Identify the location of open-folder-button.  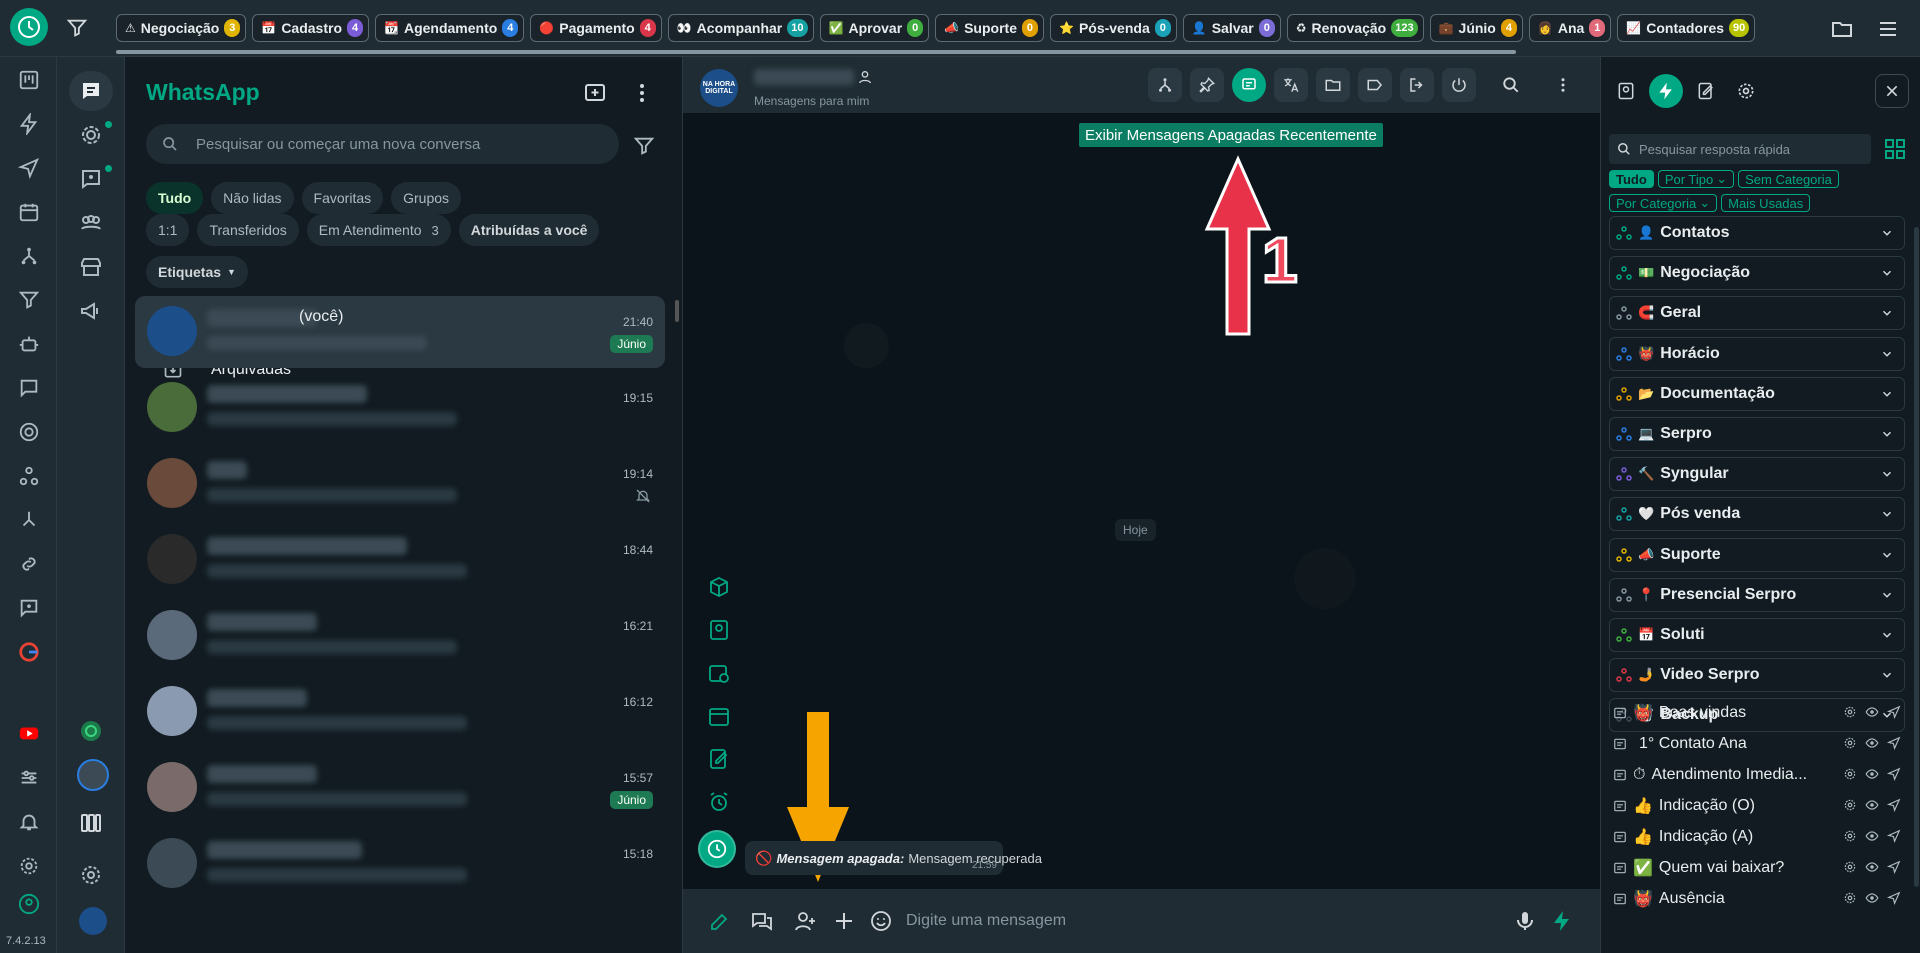
(1333, 85).